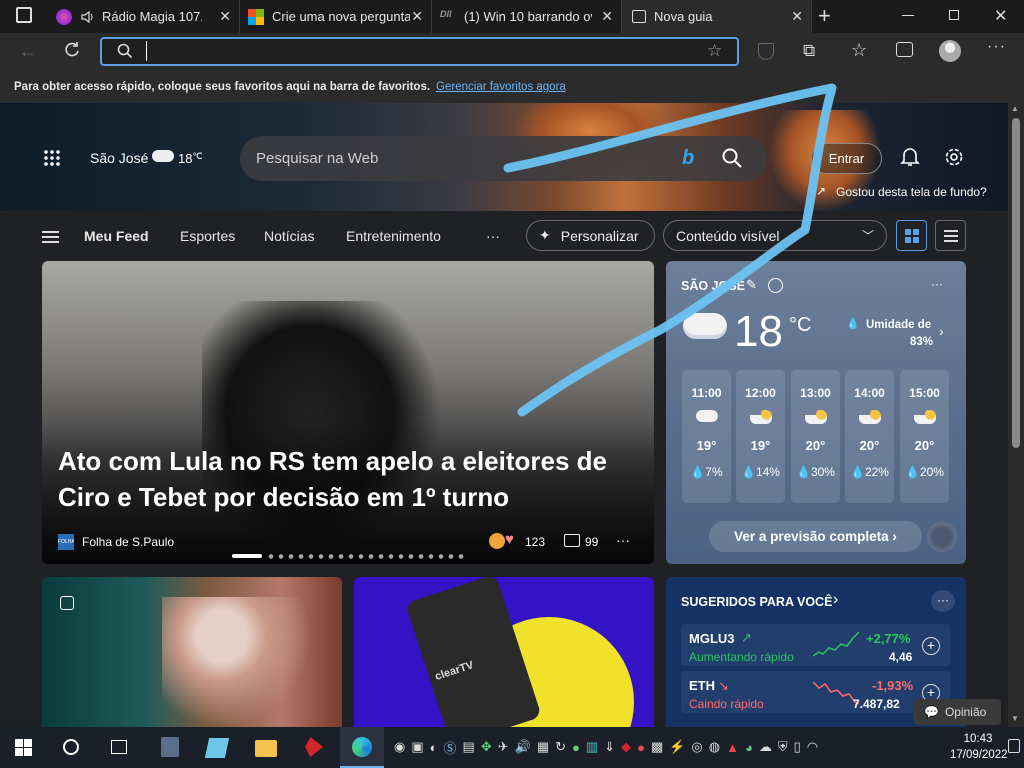 The width and height of the screenshot is (1024, 768). I want to click on story-more-button: ···, so click(623, 540).